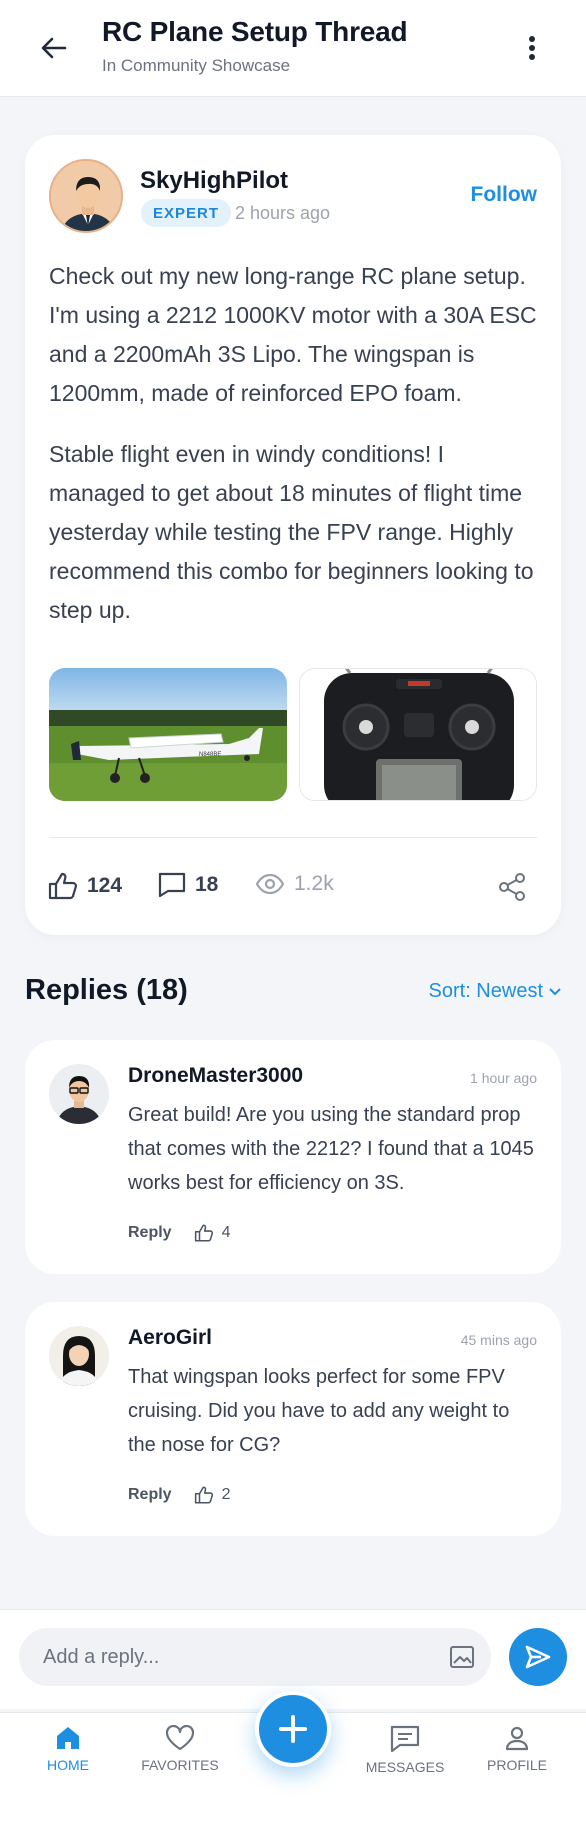  Describe the element at coordinates (215, 1076) in the screenshot. I see `reply-author: DroneMaster3000` at that location.